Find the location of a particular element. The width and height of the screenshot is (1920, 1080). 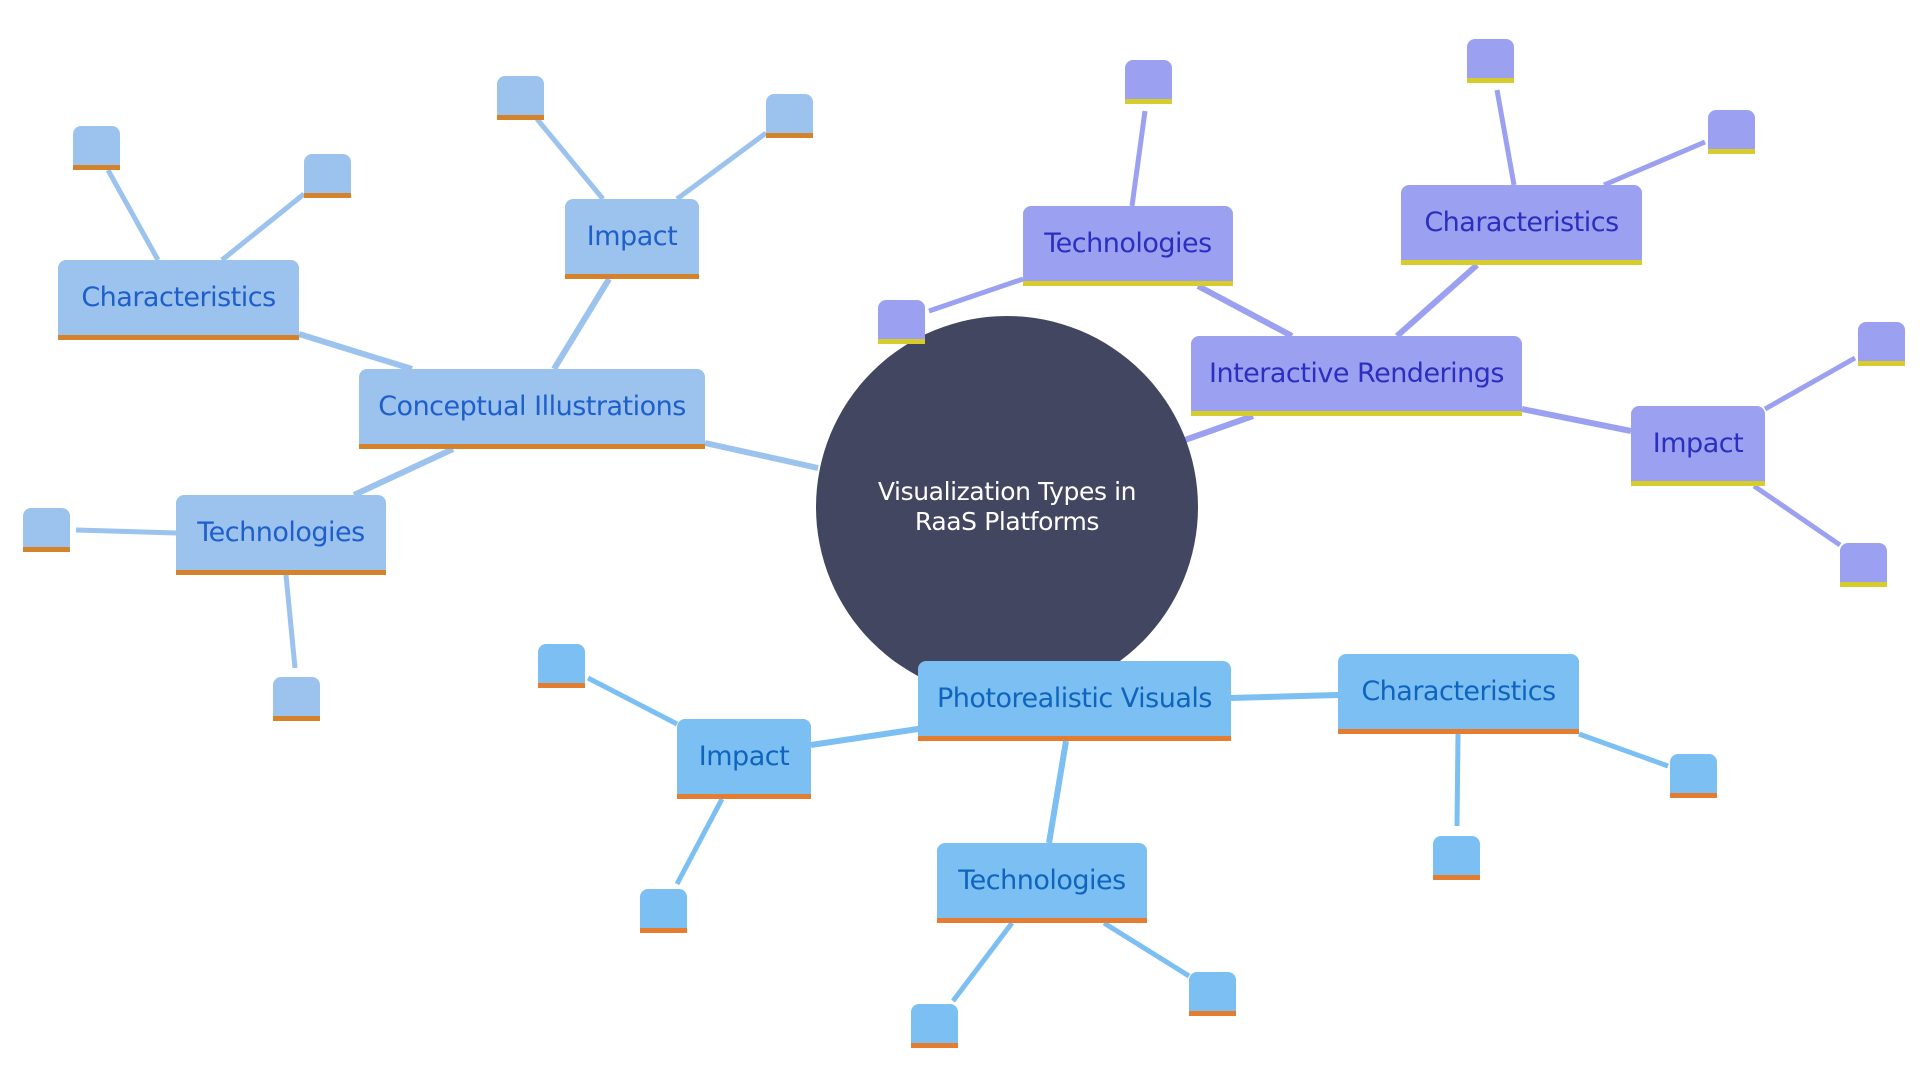

root-node: Visualization Types in RaaS Platforms is located at coordinates (1007, 507).